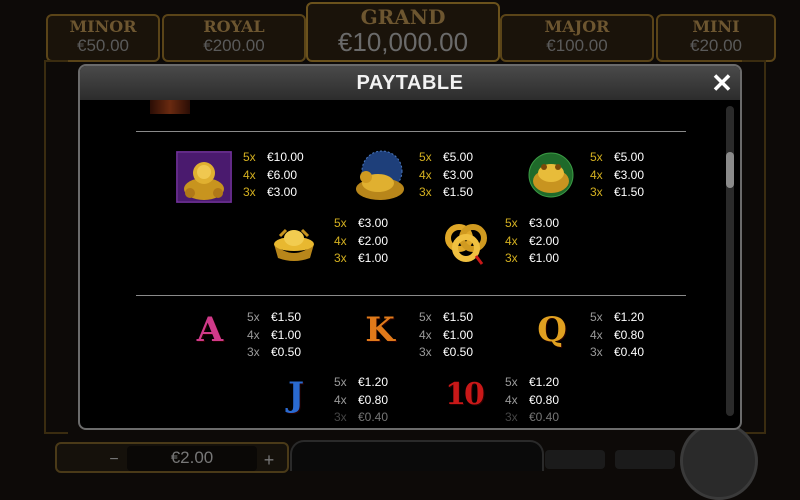  I want to click on buddha-payouts: 5x €10.00 4x €6.00 3x €3.00, so click(273, 175).